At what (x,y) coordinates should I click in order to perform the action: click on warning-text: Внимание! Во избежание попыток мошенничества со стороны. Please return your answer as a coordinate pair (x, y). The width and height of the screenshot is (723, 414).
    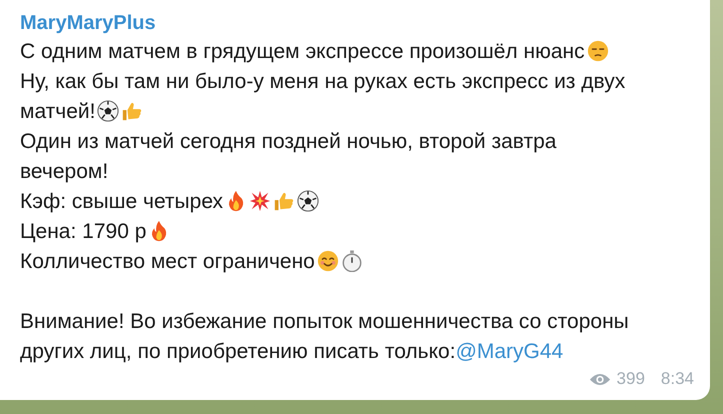
    Looking at the image, I should click on (324, 321).